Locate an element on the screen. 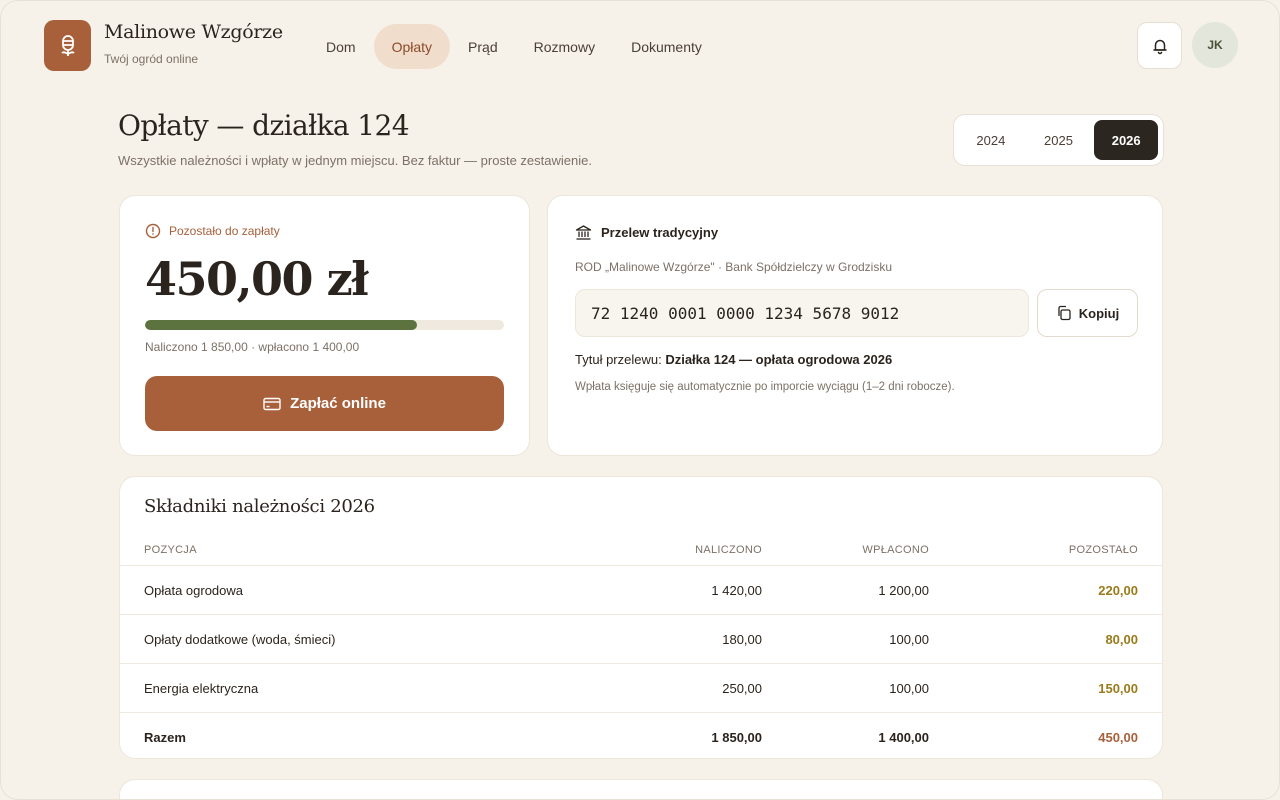 This screenshot has height=800, width=1280. row-remaining: 150,00 is located at coordinates (1118, 688).